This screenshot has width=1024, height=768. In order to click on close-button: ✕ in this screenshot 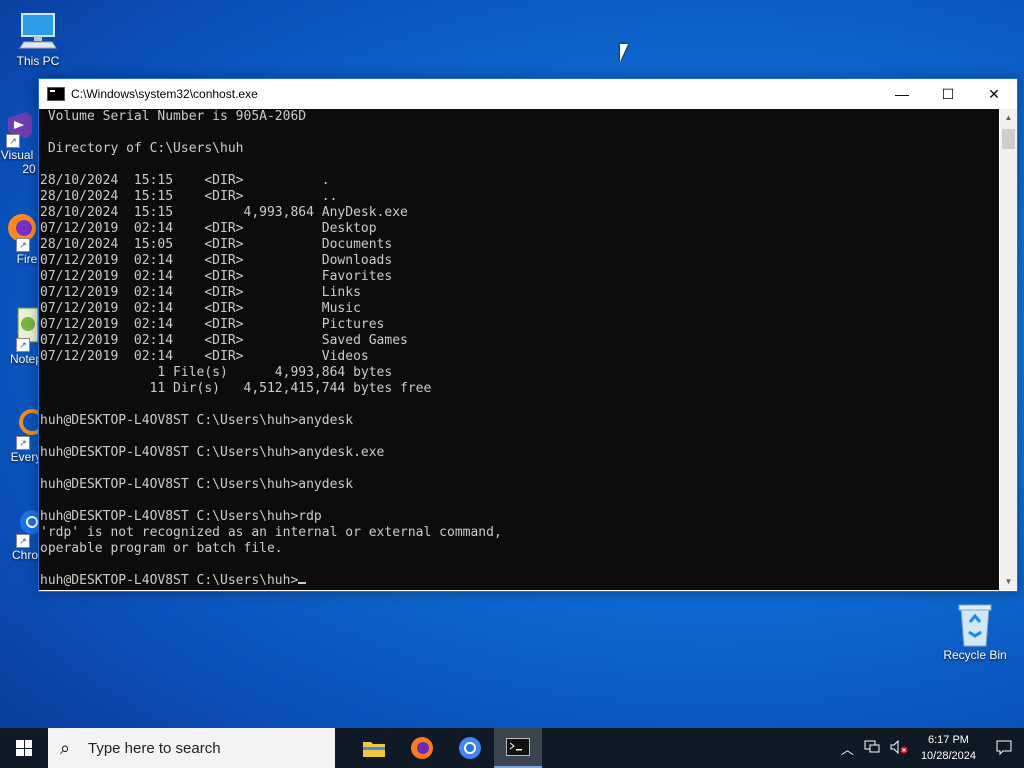, I will do `click(994, 94)`.